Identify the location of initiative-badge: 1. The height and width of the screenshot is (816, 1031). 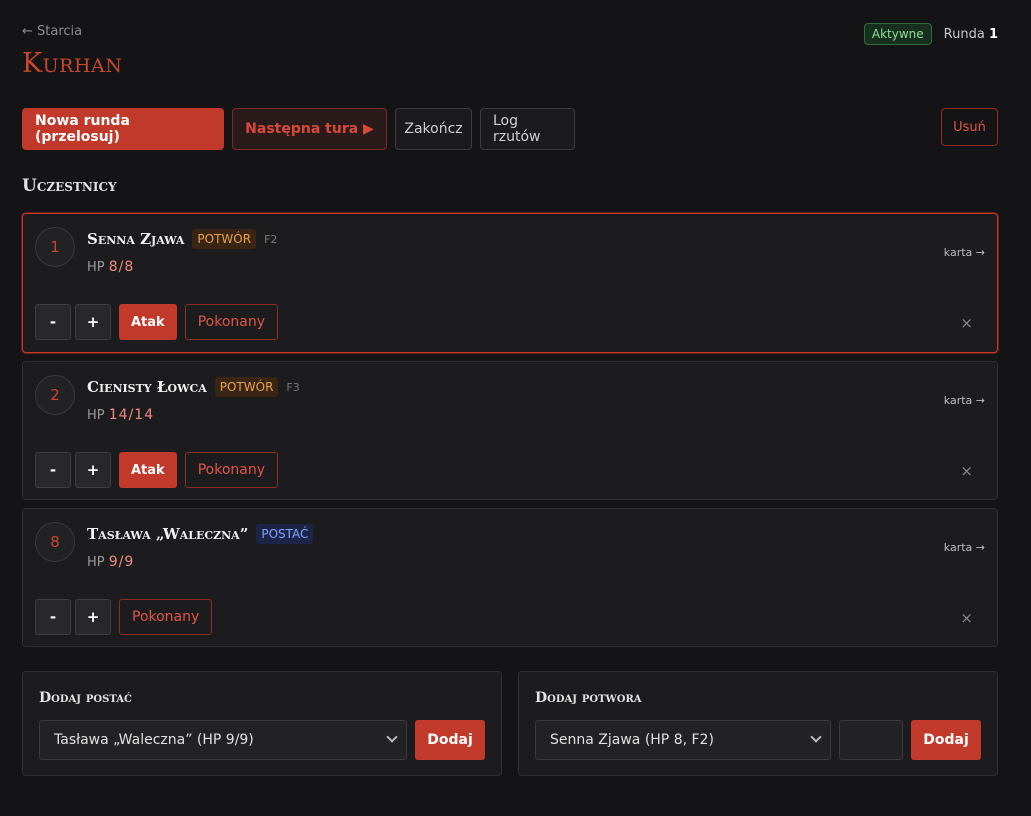
(55, 247).